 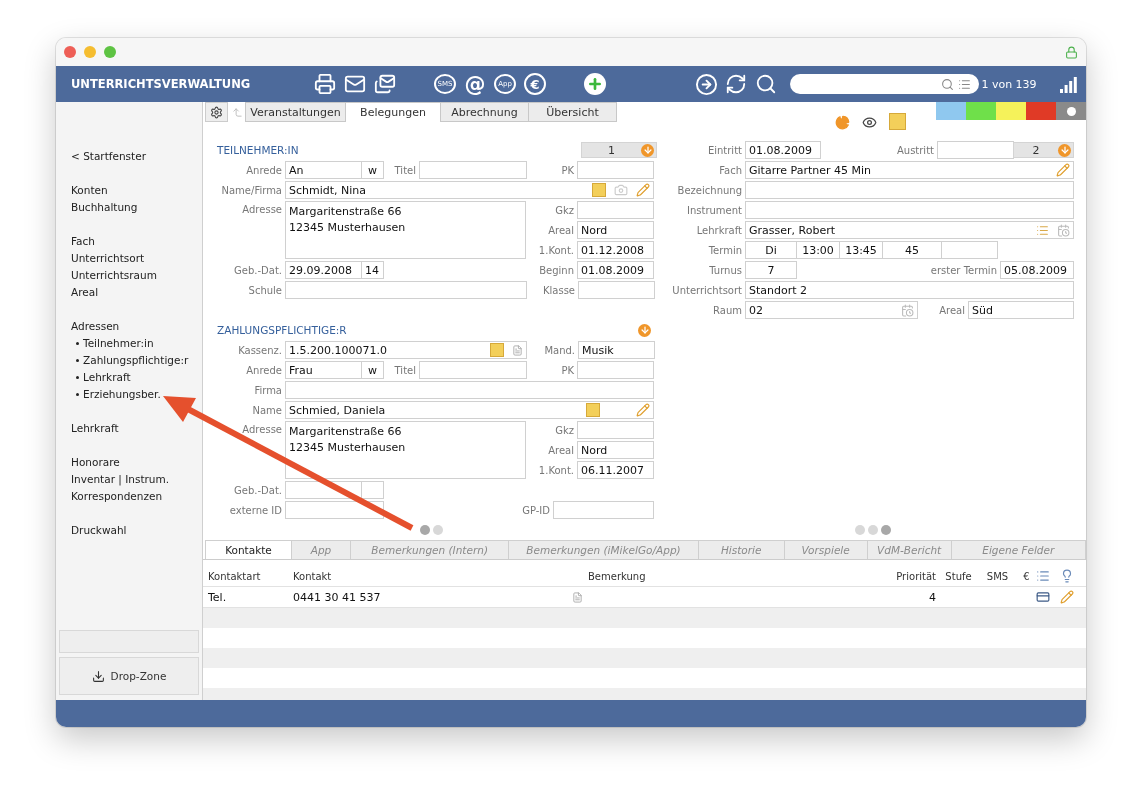 What do you see at coordinates (909, 290) in the screenshot?
I see `text-field: Standort 2` at bounding box center [909, 290].